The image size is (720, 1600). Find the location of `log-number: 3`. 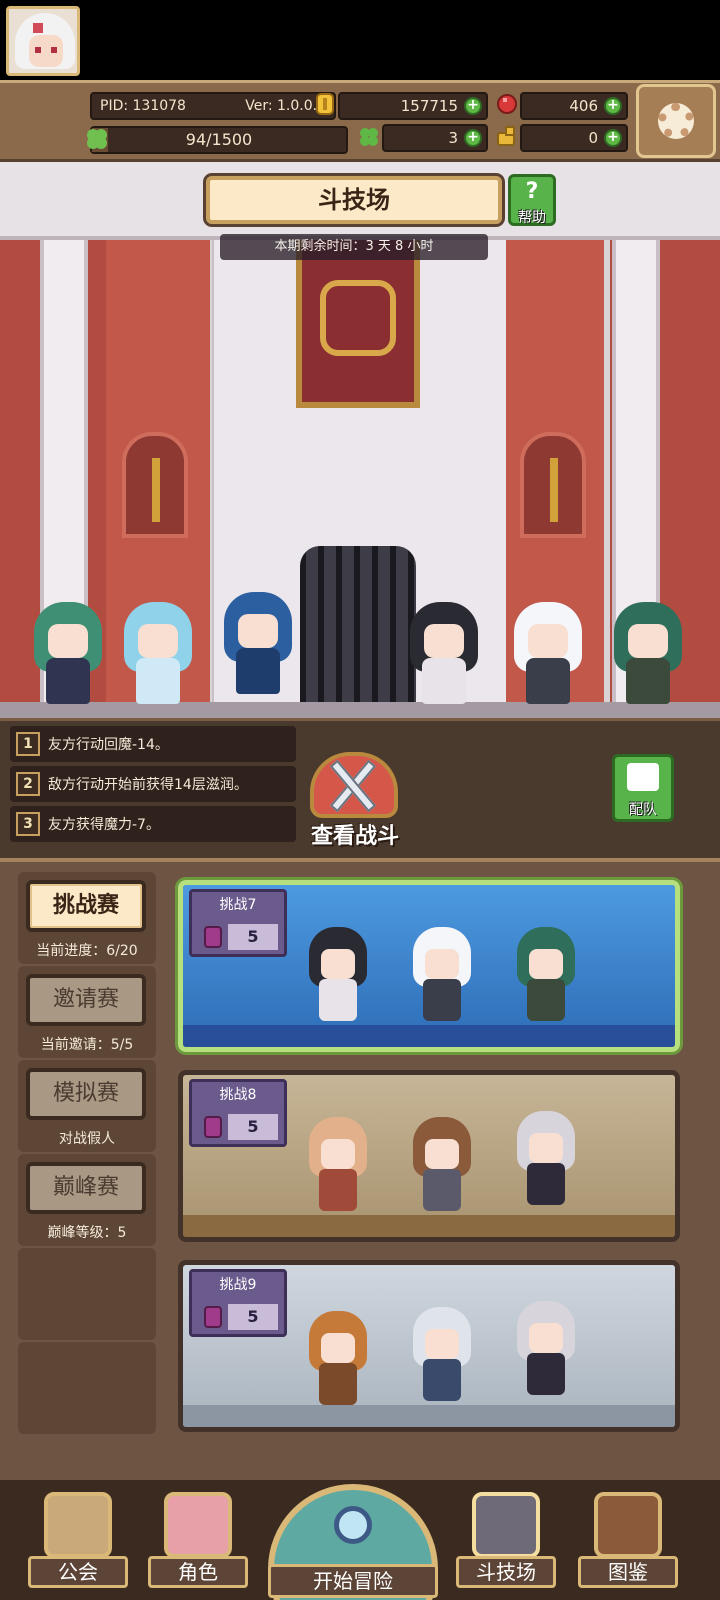

log-number: 3 is located at coordinates (28, 824).